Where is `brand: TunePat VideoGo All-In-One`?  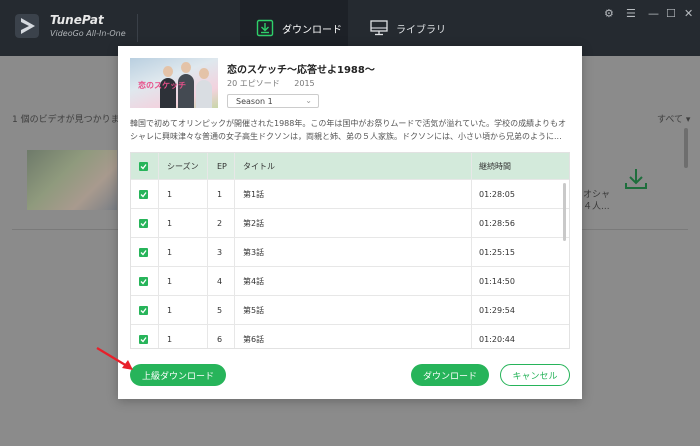
brand: TunePat VideoGo All-In-One is located at coordinates (88, 25).